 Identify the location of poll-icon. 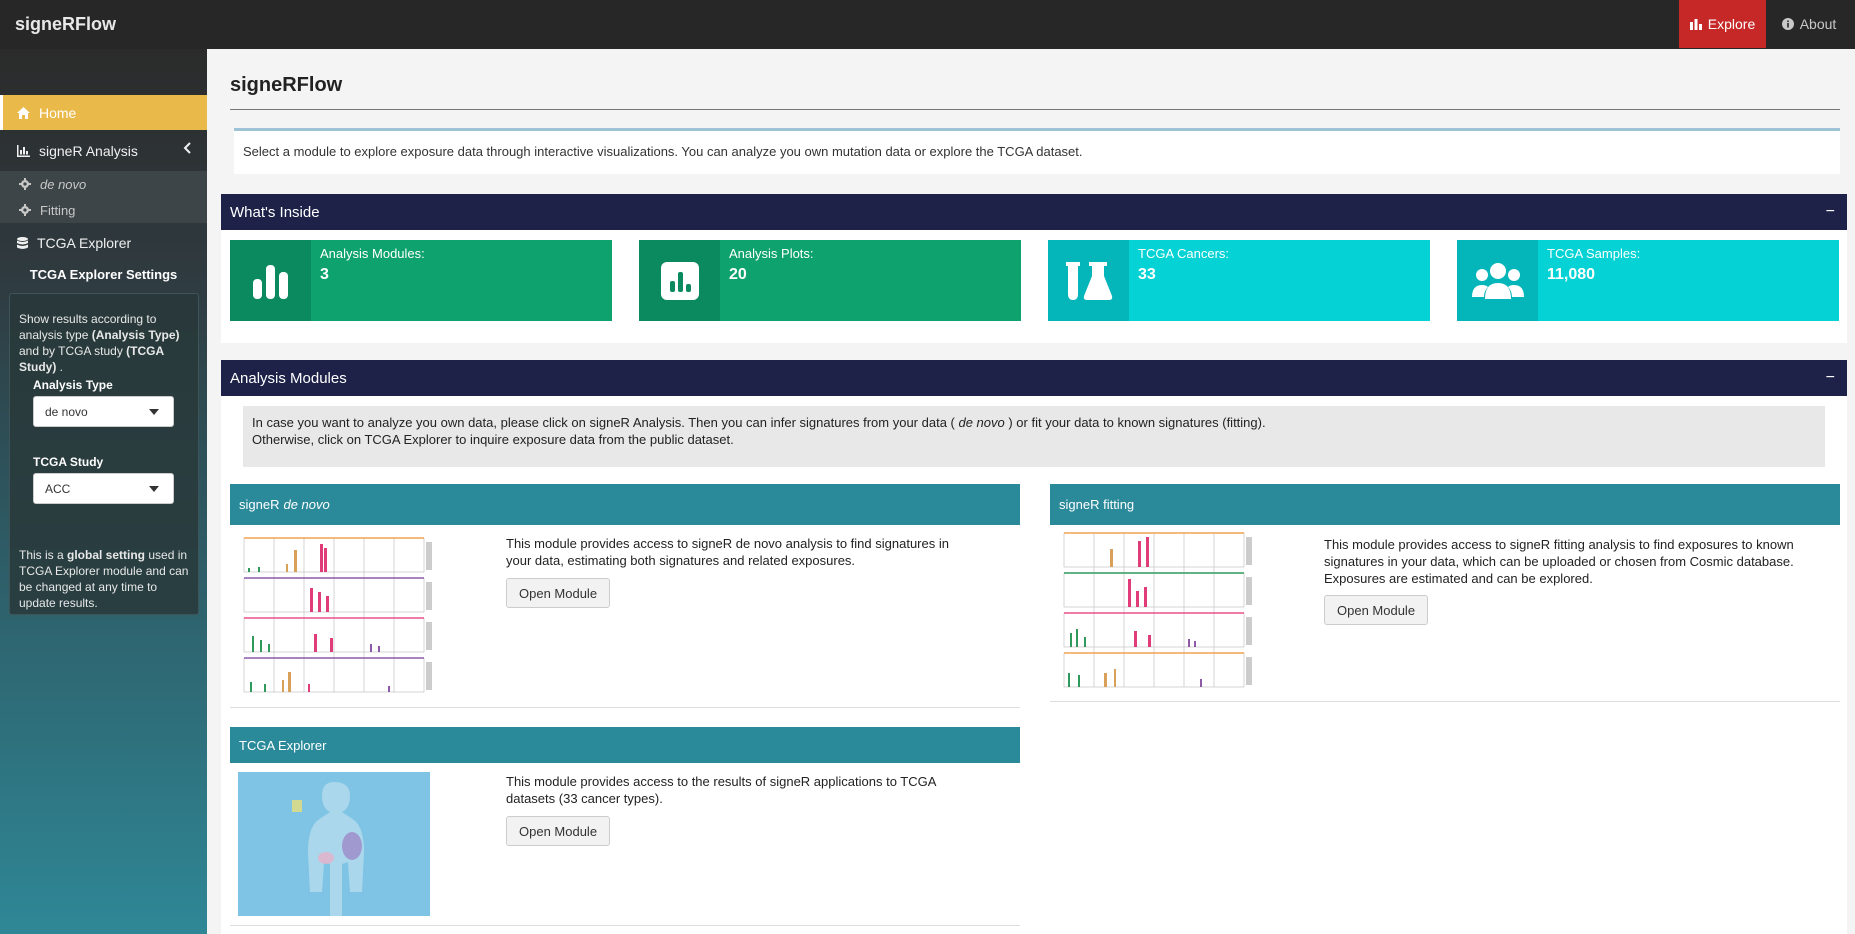
(679, 280).